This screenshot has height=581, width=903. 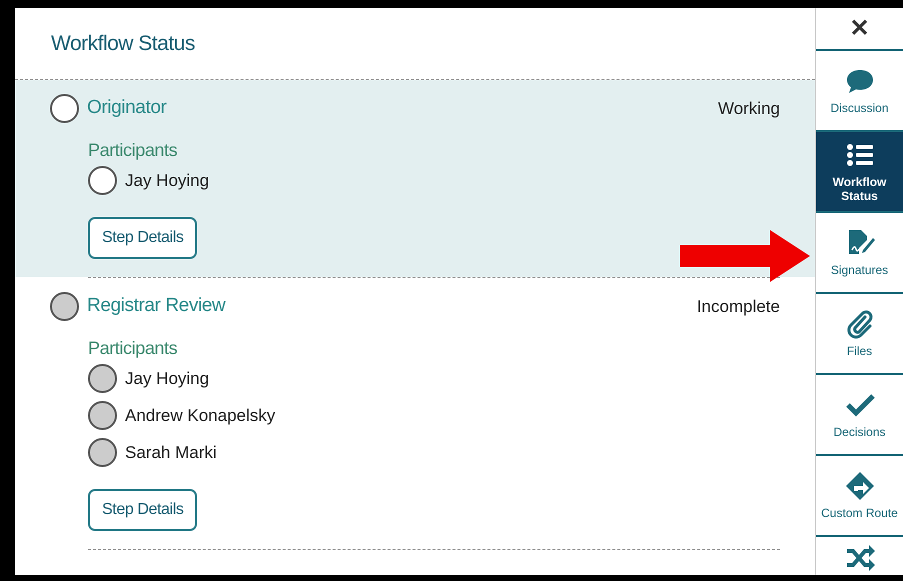 I want to click on sidebar-tab: Workflow Status, so click(x=859, y=170).